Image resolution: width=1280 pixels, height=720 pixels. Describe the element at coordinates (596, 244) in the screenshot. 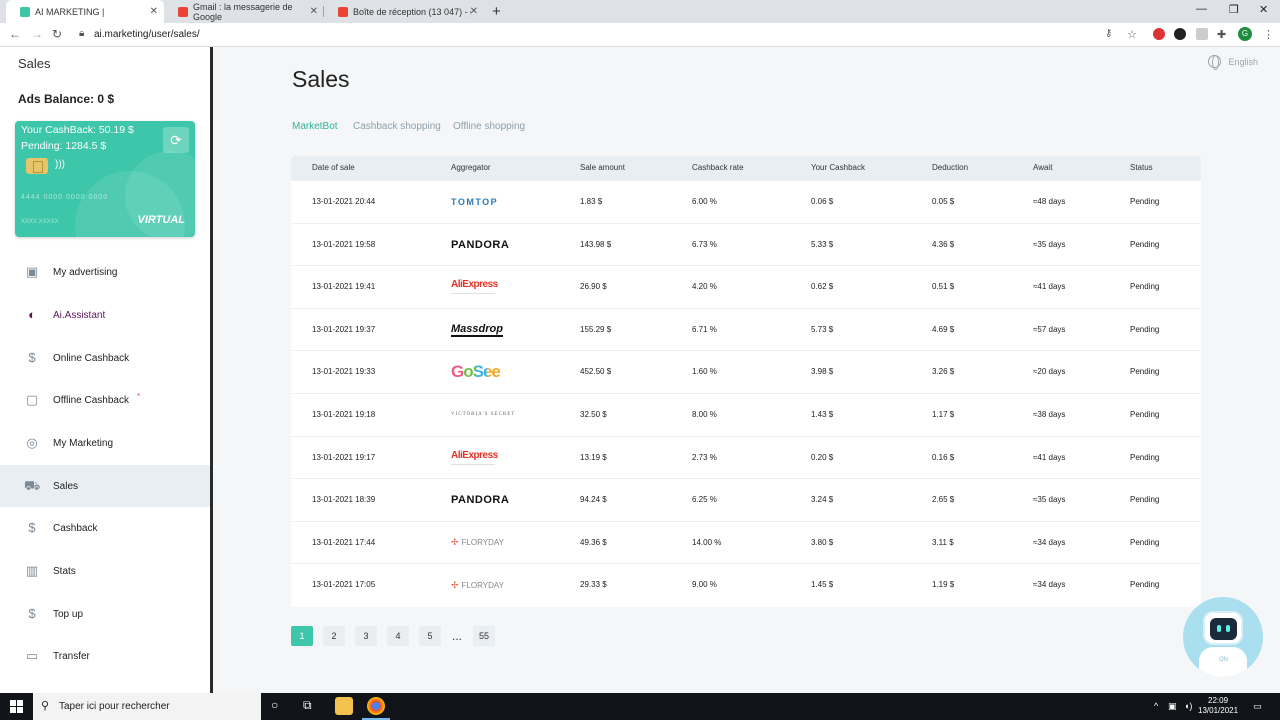

I see `cell-amount: 143.98 $` at that location.